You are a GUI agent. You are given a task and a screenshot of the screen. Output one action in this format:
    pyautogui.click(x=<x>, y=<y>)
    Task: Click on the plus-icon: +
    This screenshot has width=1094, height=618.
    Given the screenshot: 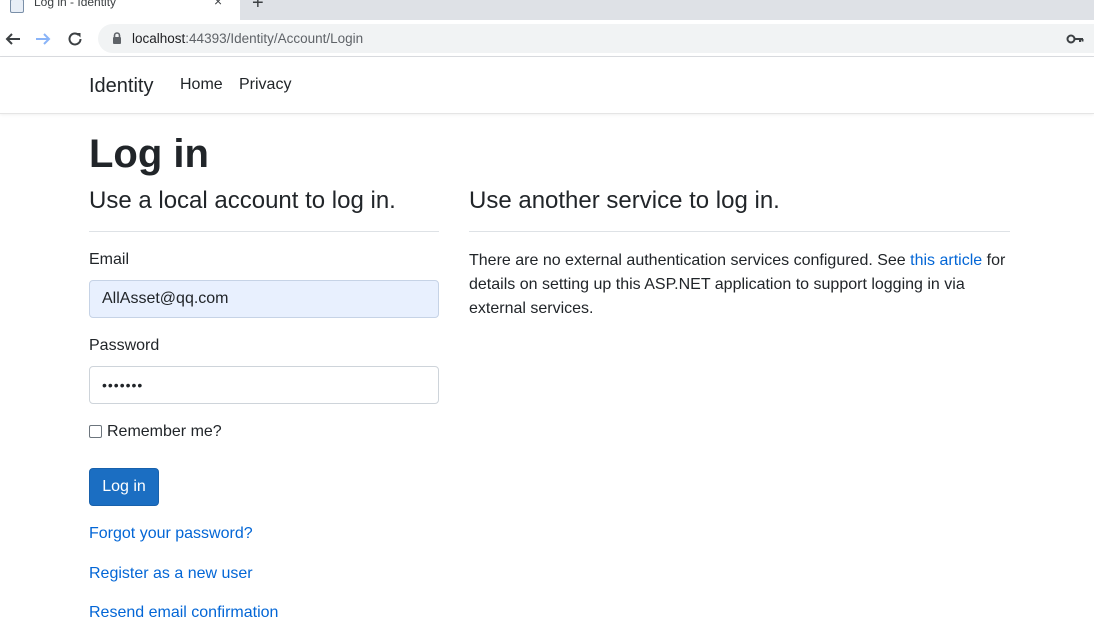 What is the action you would take?
    pyautogui.click(x=258, y=6)
    